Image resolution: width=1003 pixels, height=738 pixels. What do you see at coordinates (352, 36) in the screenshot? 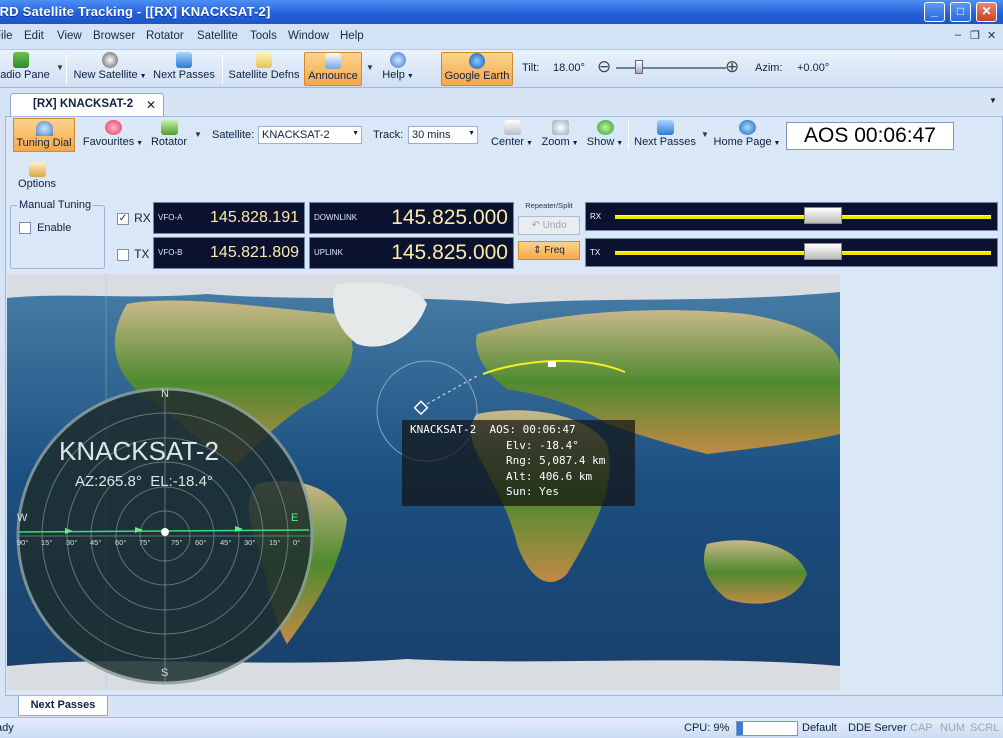
I see `menu-help: Help` at bounding box center [352, 36].